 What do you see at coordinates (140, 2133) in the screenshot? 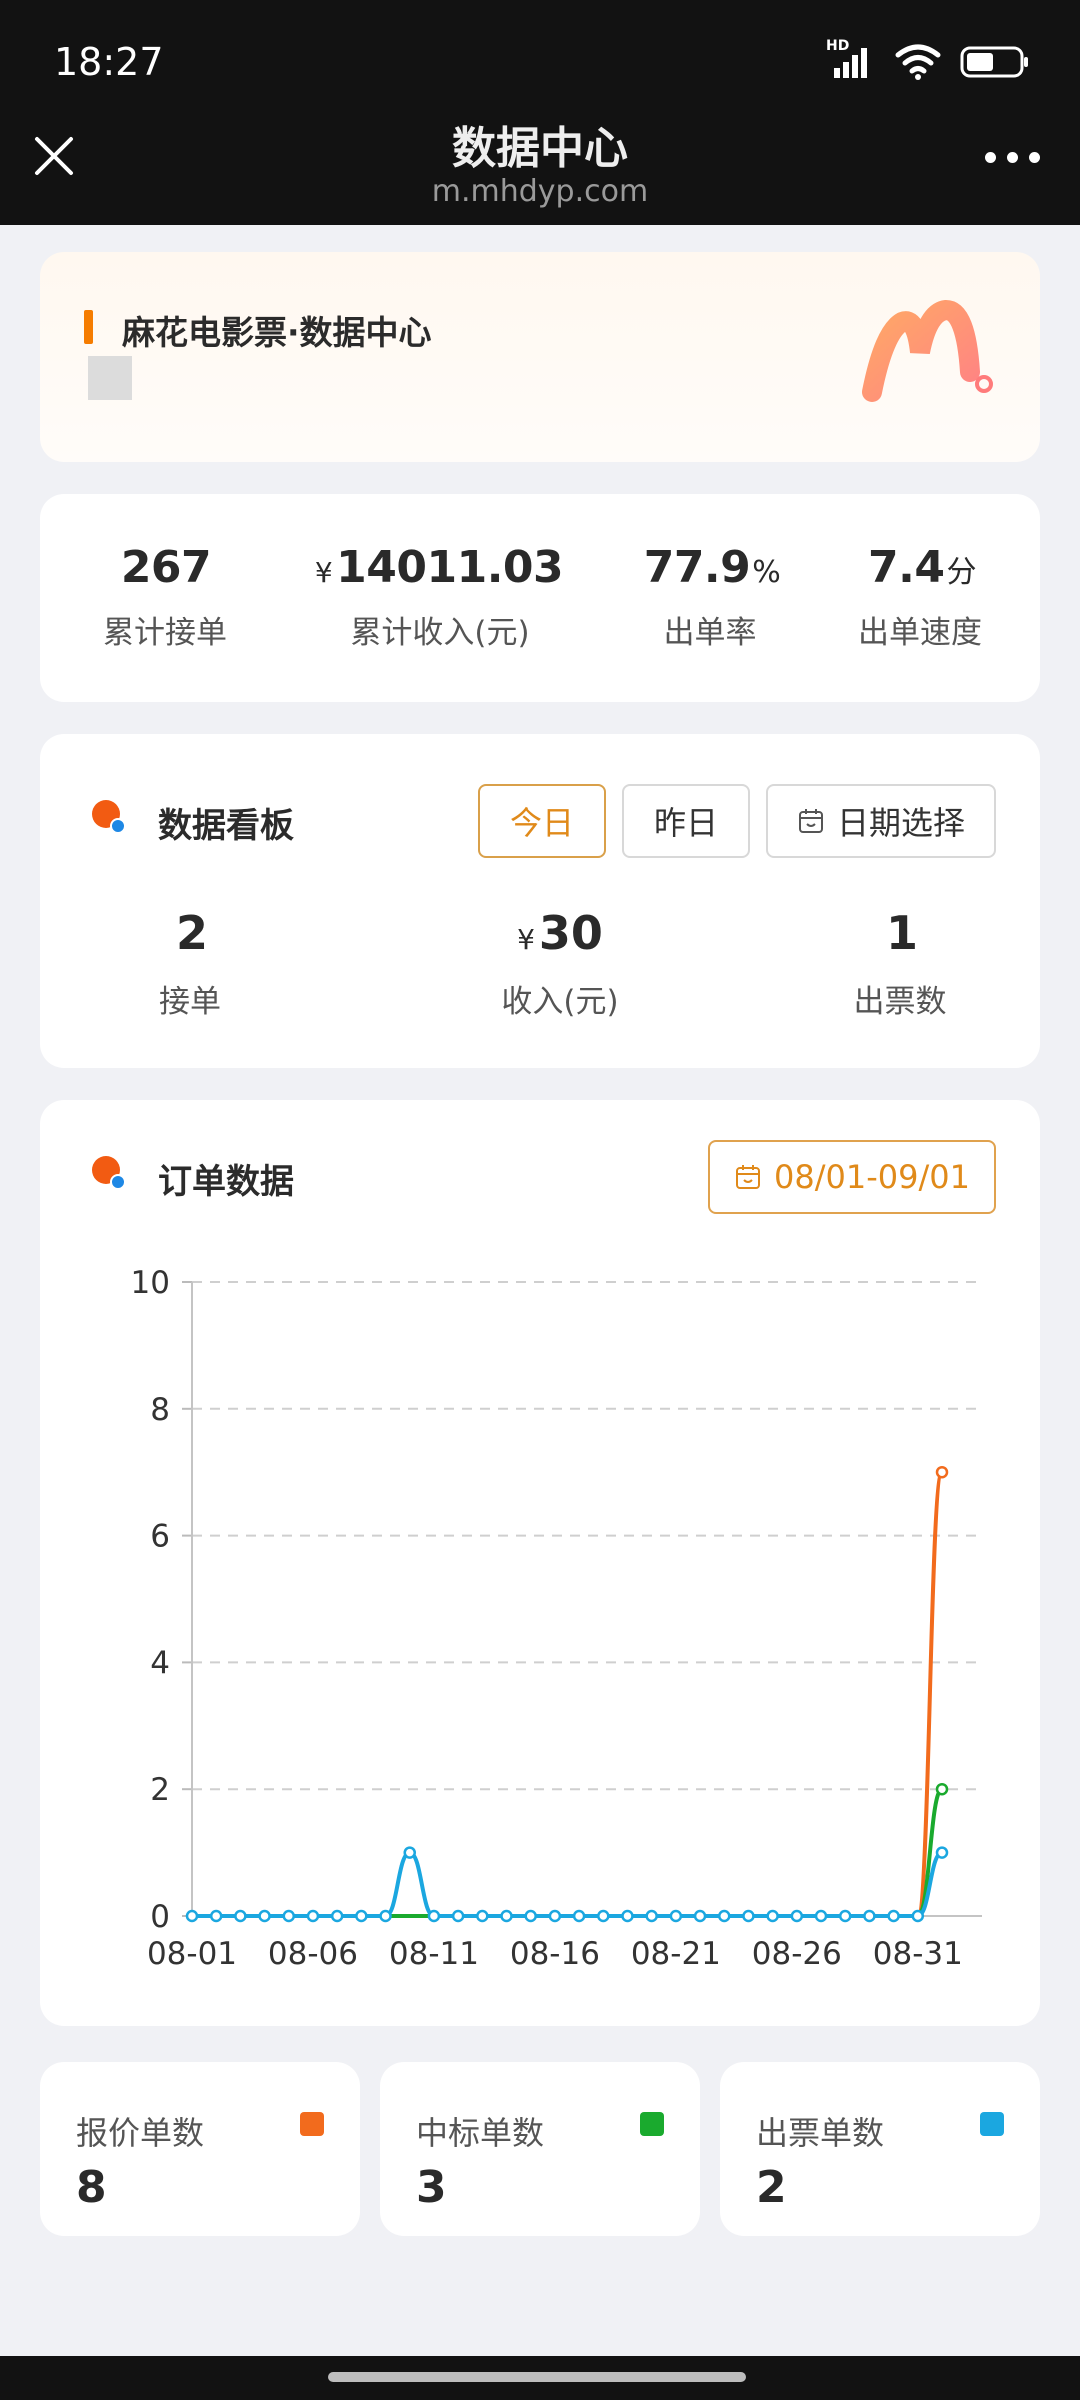
I see `mini-label: 报价单数` at bounding box center [140, 2133].